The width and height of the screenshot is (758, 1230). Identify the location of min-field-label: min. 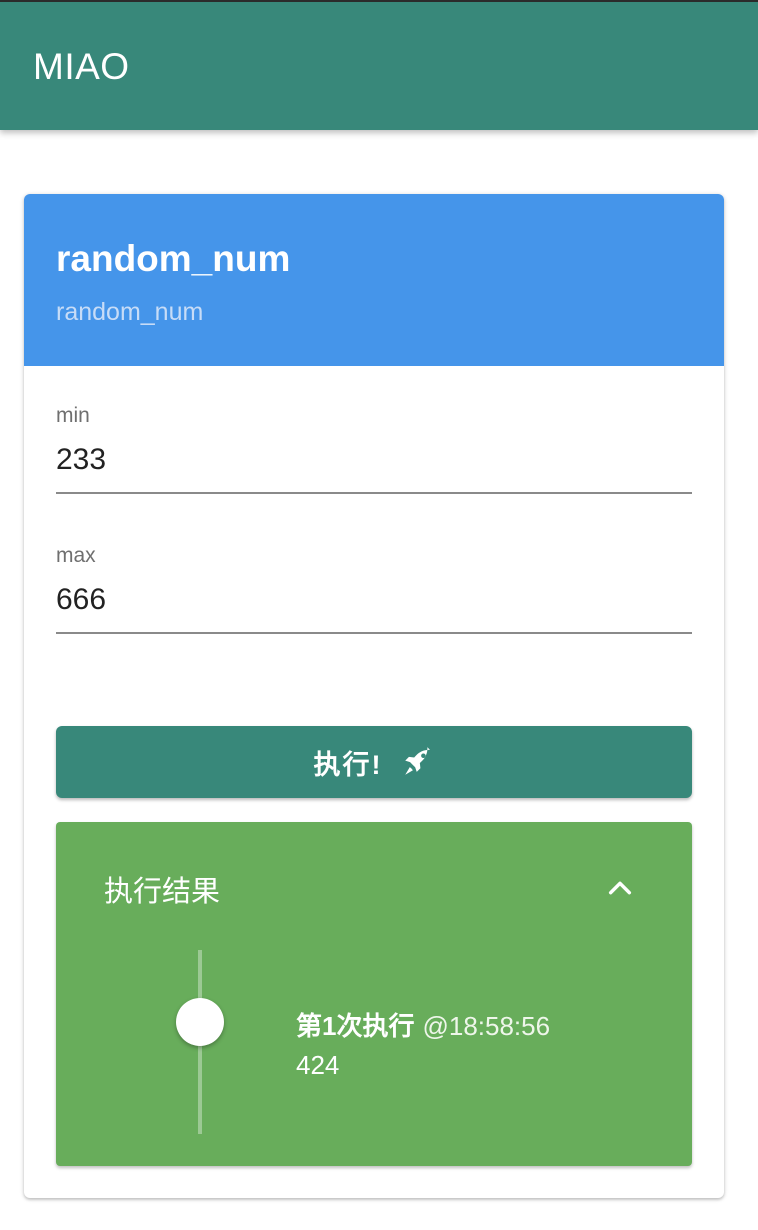
(73, 415).